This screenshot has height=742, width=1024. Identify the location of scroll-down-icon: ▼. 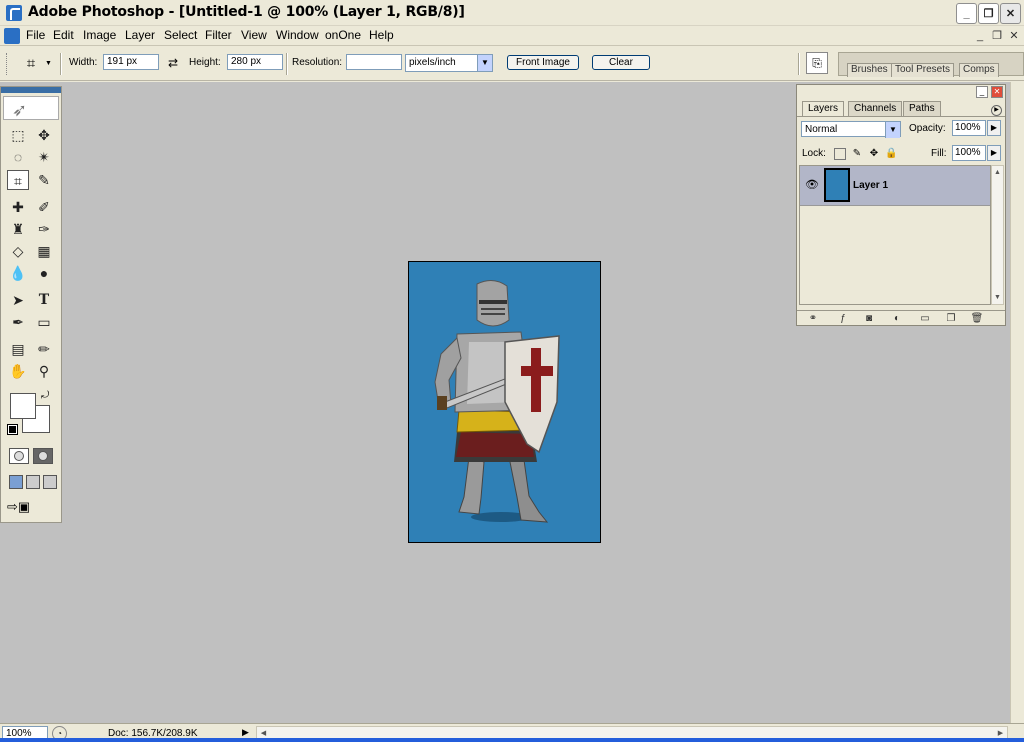
(997, 297).